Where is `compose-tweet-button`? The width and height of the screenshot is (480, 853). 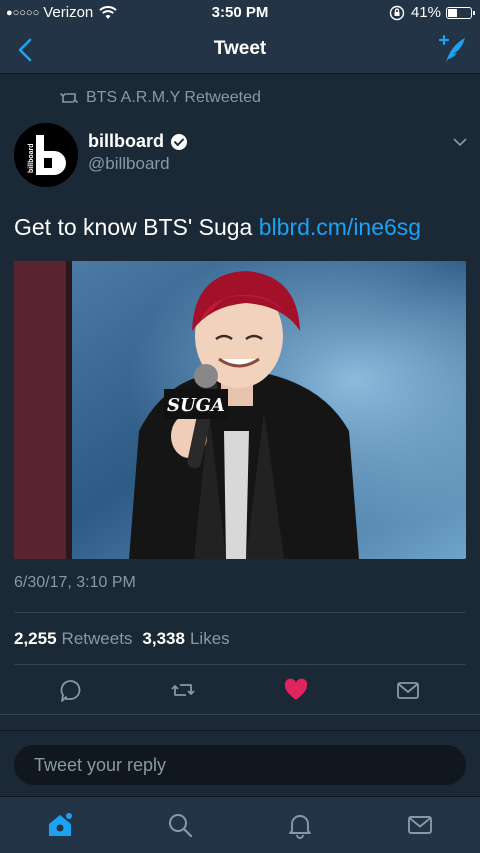 compose-tweet-button is located at coordinates (452, 50).